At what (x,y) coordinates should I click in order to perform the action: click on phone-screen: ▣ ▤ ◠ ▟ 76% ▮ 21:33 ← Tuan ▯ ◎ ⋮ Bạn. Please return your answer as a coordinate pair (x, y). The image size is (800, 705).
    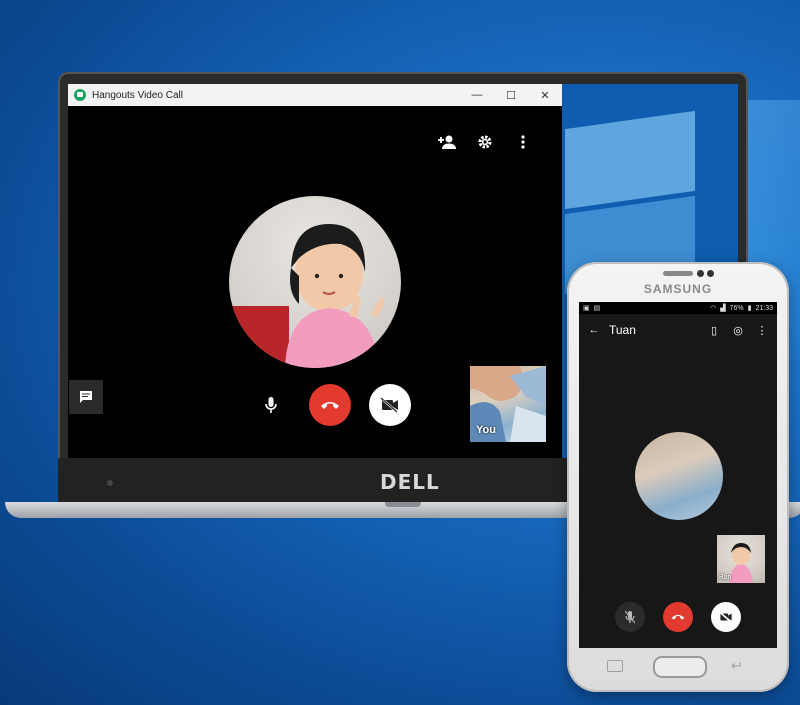
    Looking at the image, I should click on (678, 475).